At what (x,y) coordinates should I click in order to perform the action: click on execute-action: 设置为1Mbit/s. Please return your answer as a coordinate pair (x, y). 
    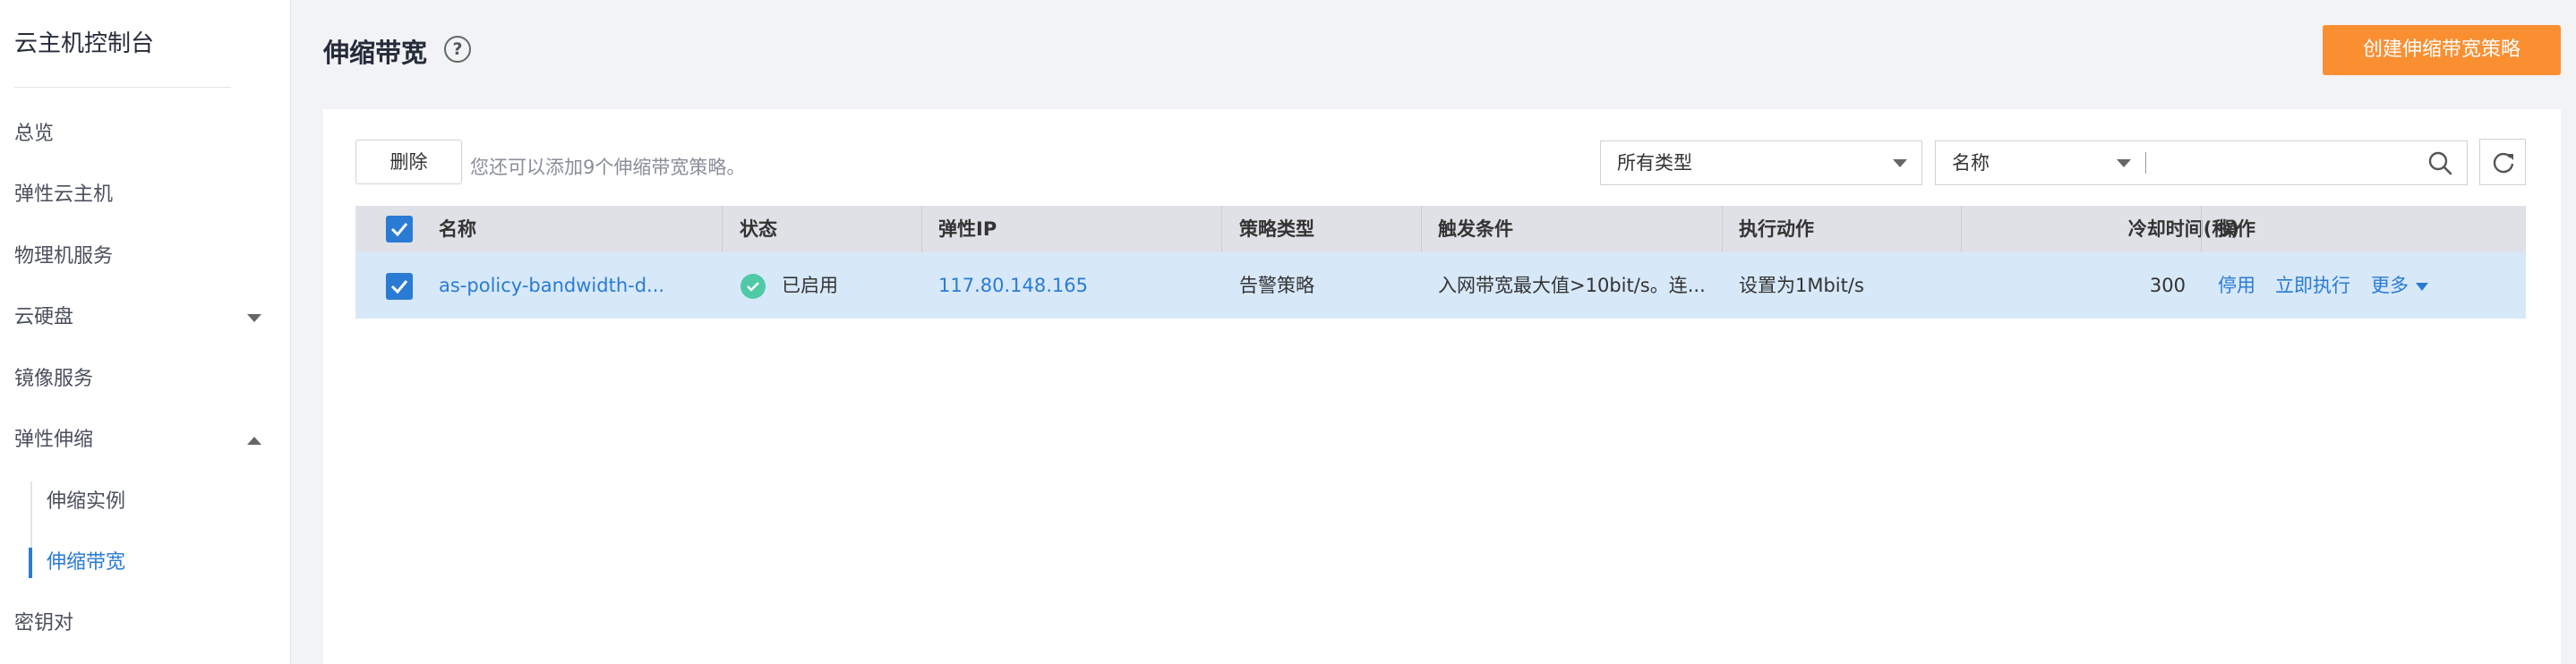
    Looking at the image, I should click on (1801, 285).